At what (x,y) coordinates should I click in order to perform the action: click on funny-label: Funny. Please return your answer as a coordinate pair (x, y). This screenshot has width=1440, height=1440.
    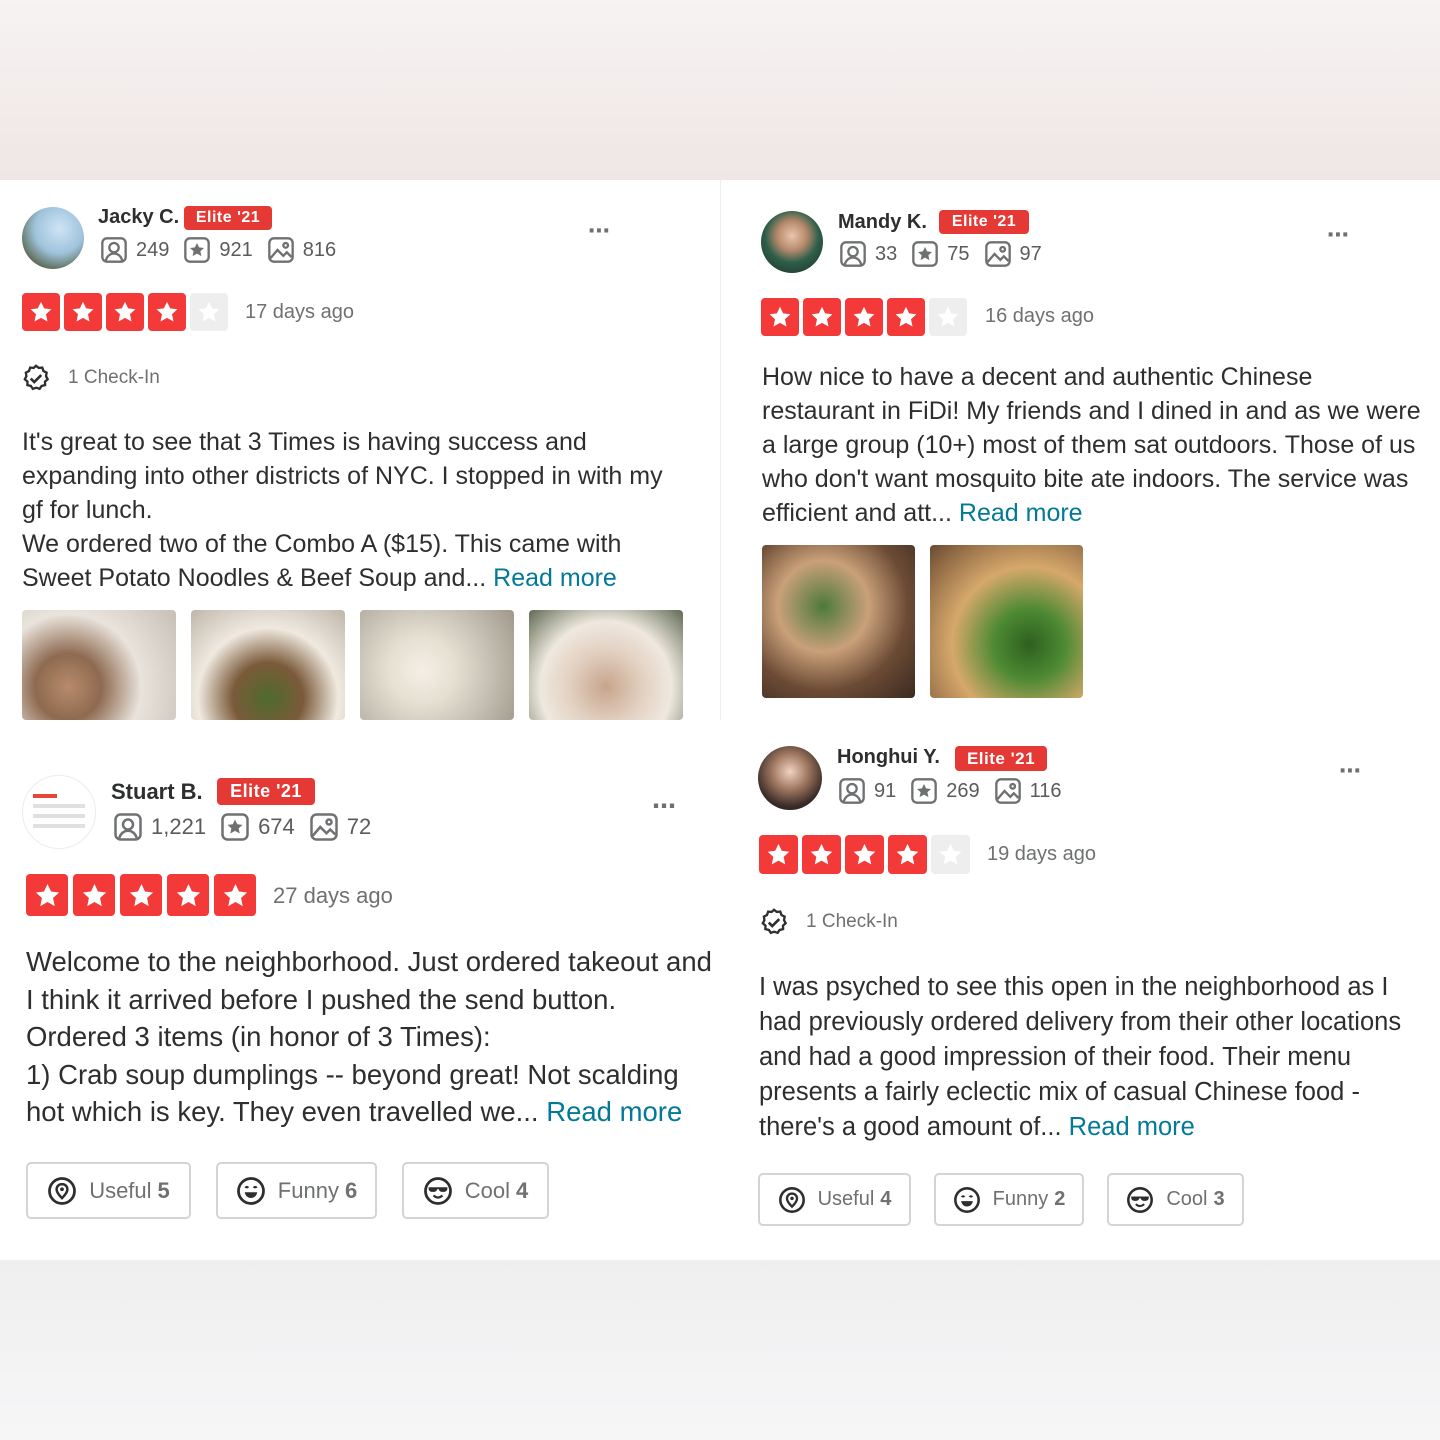
    Looking at the image, I should click on (1020, 1199).